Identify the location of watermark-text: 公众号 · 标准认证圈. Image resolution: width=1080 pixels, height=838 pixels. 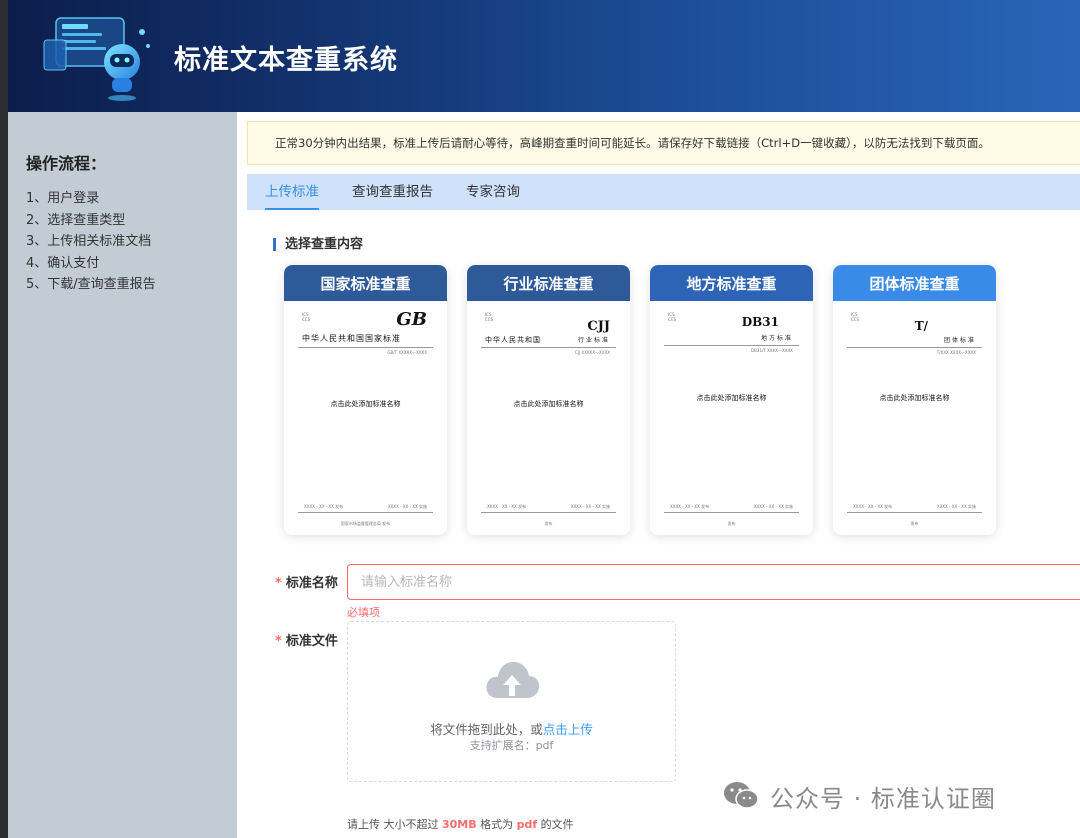
(883, 798).